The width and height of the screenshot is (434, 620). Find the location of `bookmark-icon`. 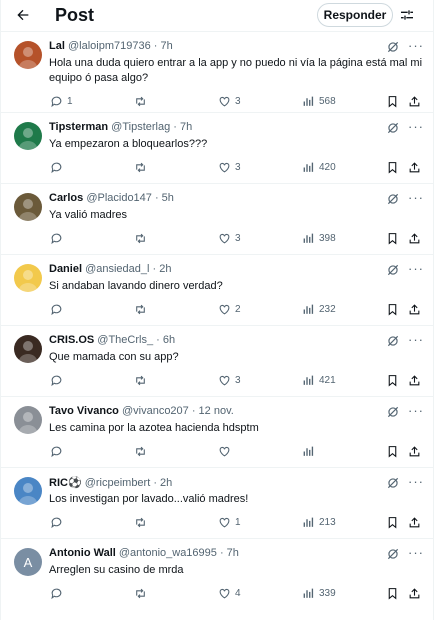

bookmark-icon is located at coordinates (392, 380).